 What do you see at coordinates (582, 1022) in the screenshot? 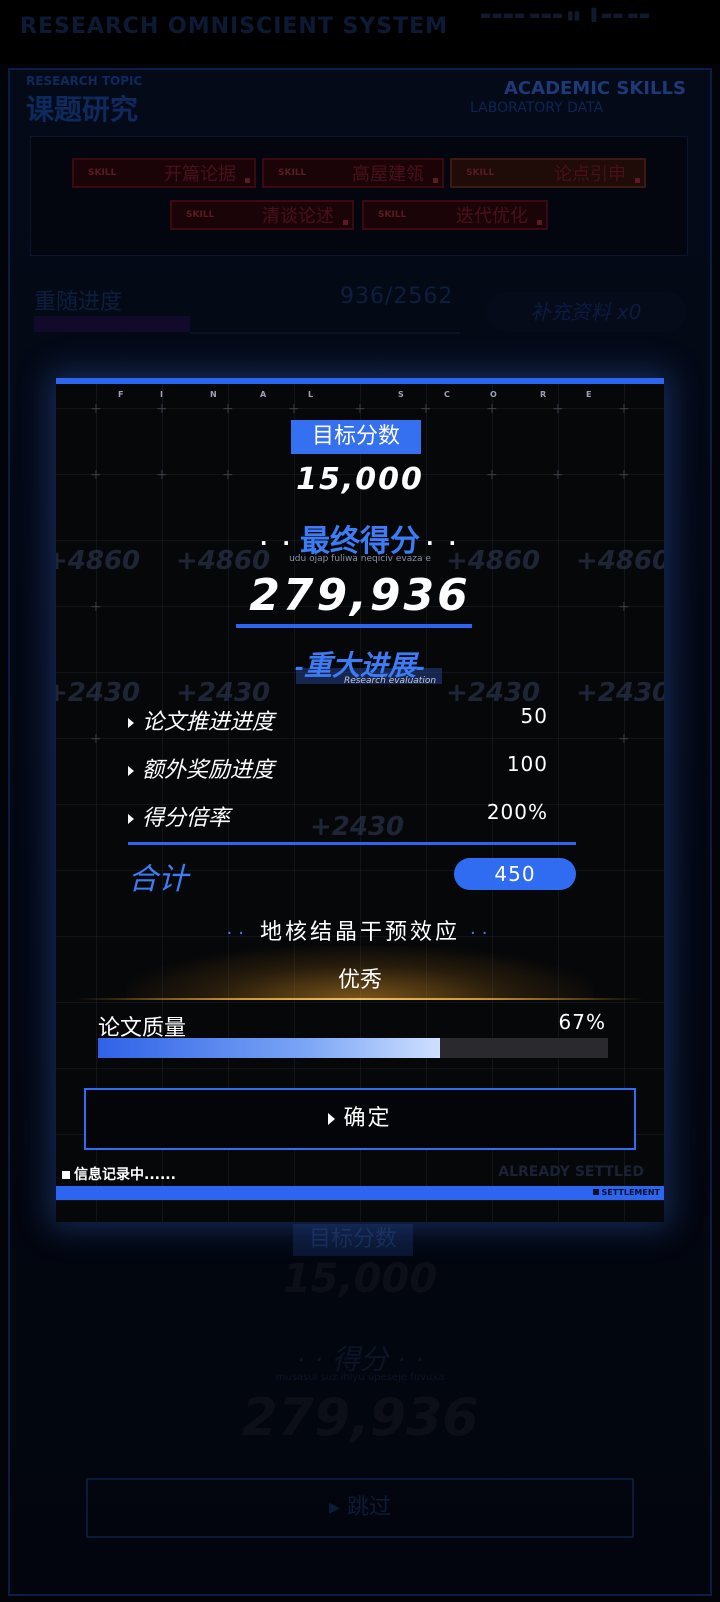
I see `quality-value: 67%` at bounding box center [582, 1022].